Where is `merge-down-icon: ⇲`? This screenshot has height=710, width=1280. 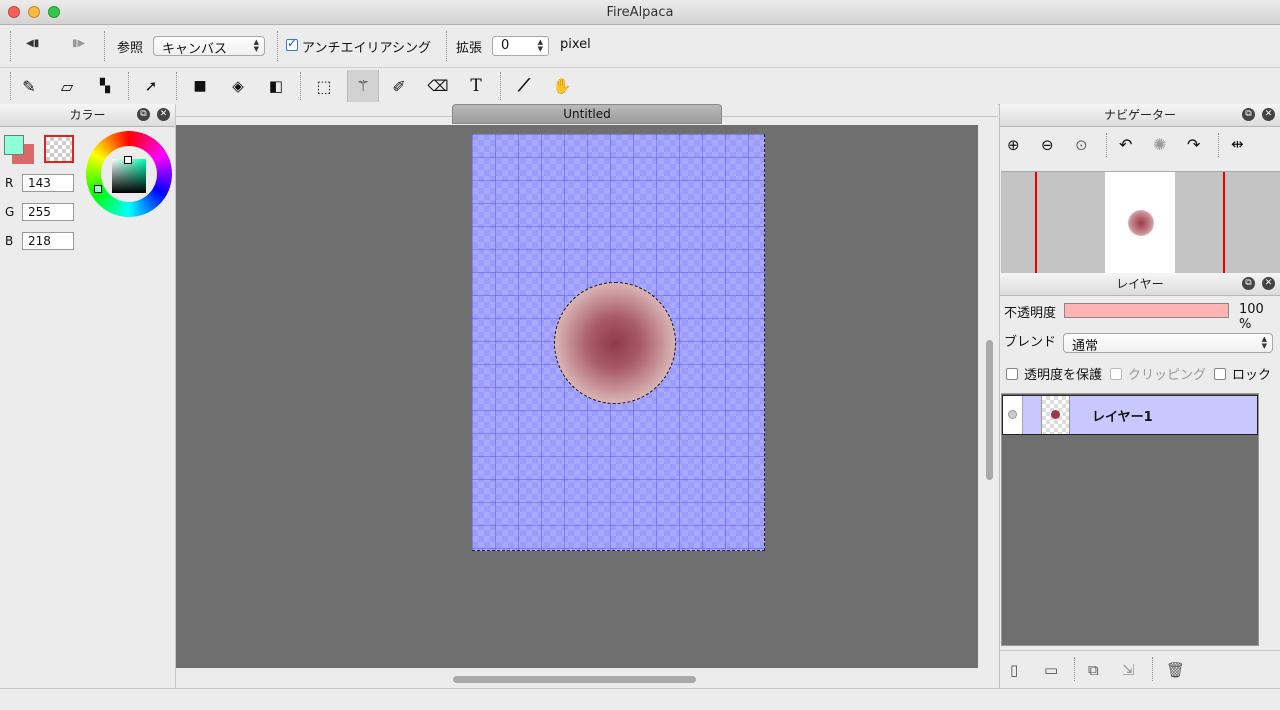
merge-down-icon: ⇲ is located at coordinates (1128, 670).